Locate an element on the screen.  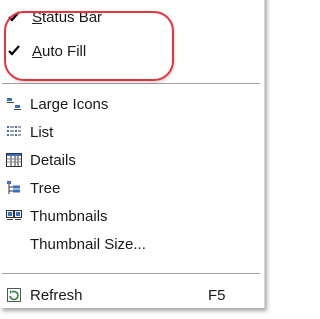
menu-item-label: Auto Fill is located at coordinates (59, 51).